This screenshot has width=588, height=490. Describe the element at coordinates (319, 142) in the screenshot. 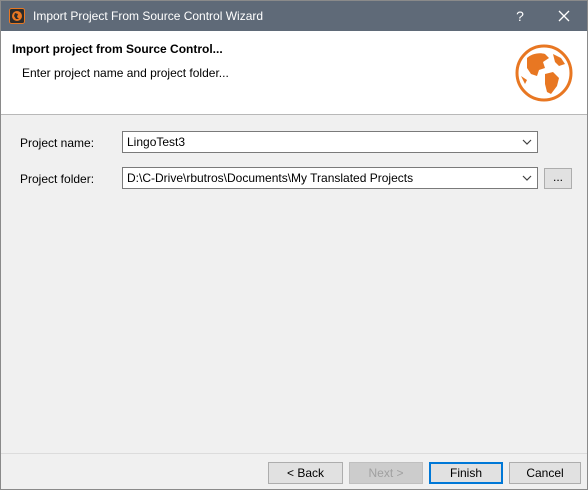

I see `project-name-value: LingoTest3` at that location.